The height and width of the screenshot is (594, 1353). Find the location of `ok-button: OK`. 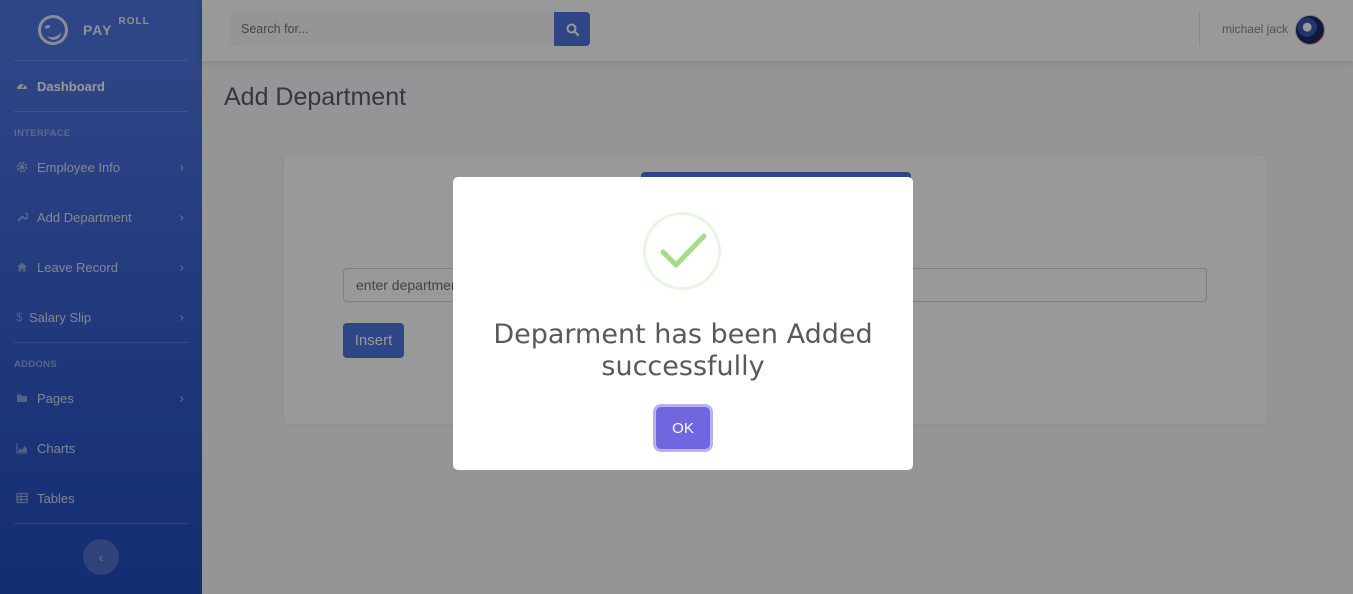

ok-button: OK is located at coordinates (683, 428).